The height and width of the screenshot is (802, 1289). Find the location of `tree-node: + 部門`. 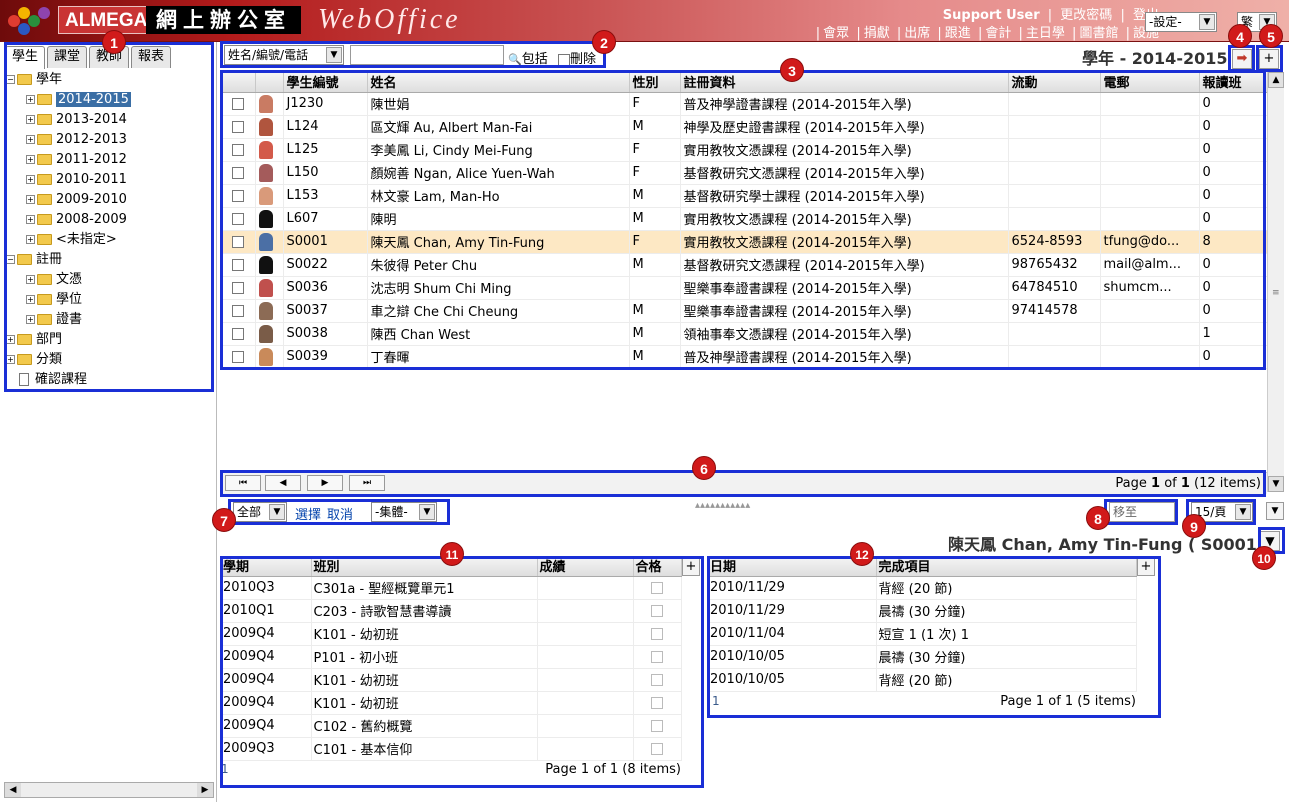

tree-node: + 部門 is located at coordinates (109, 340).